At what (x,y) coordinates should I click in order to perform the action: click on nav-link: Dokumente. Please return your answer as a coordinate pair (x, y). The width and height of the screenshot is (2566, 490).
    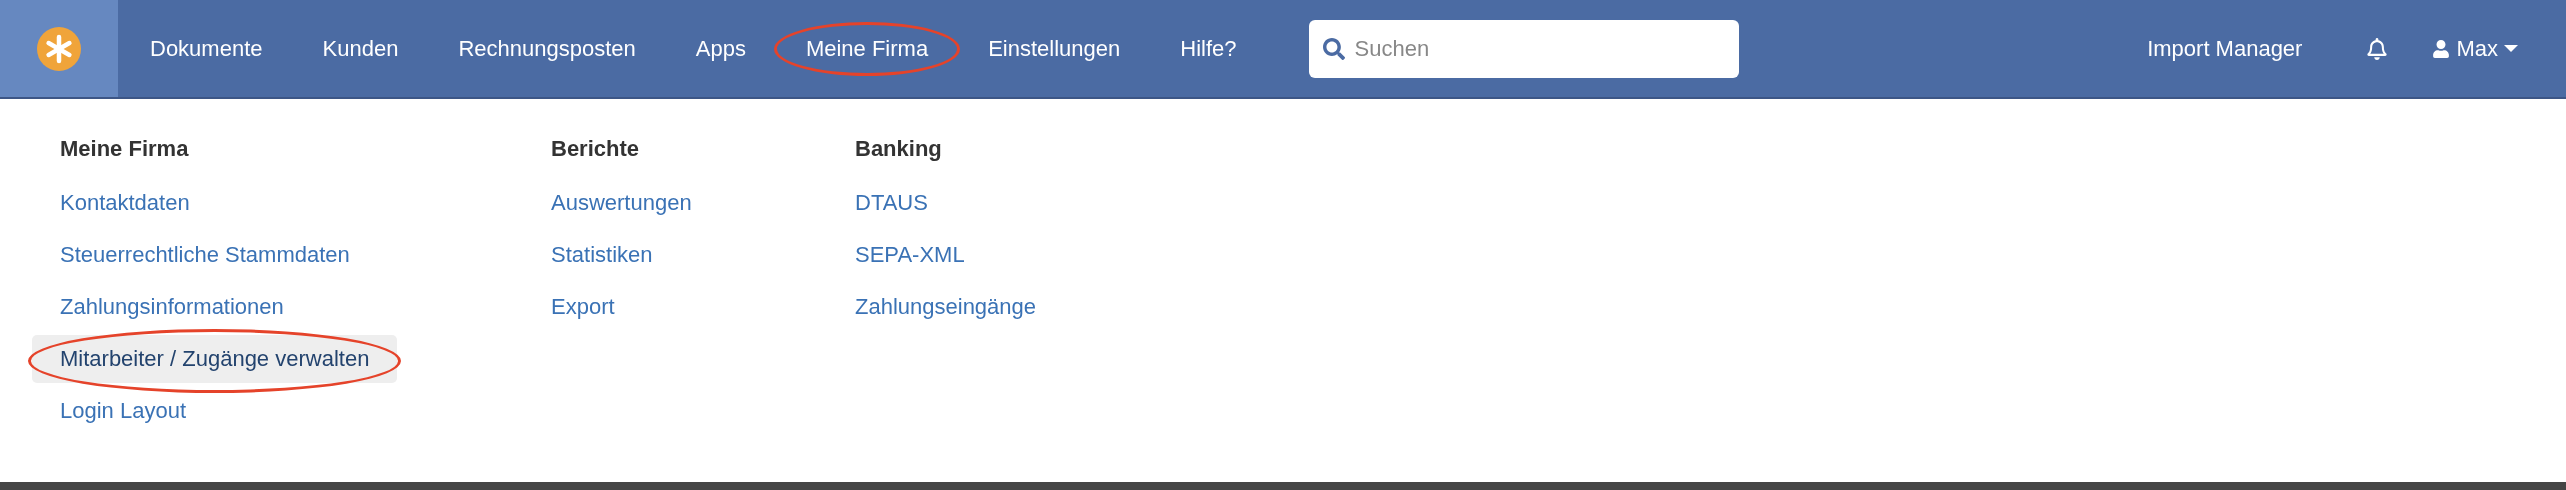
    Looking at the image, I should click on (206, 48).